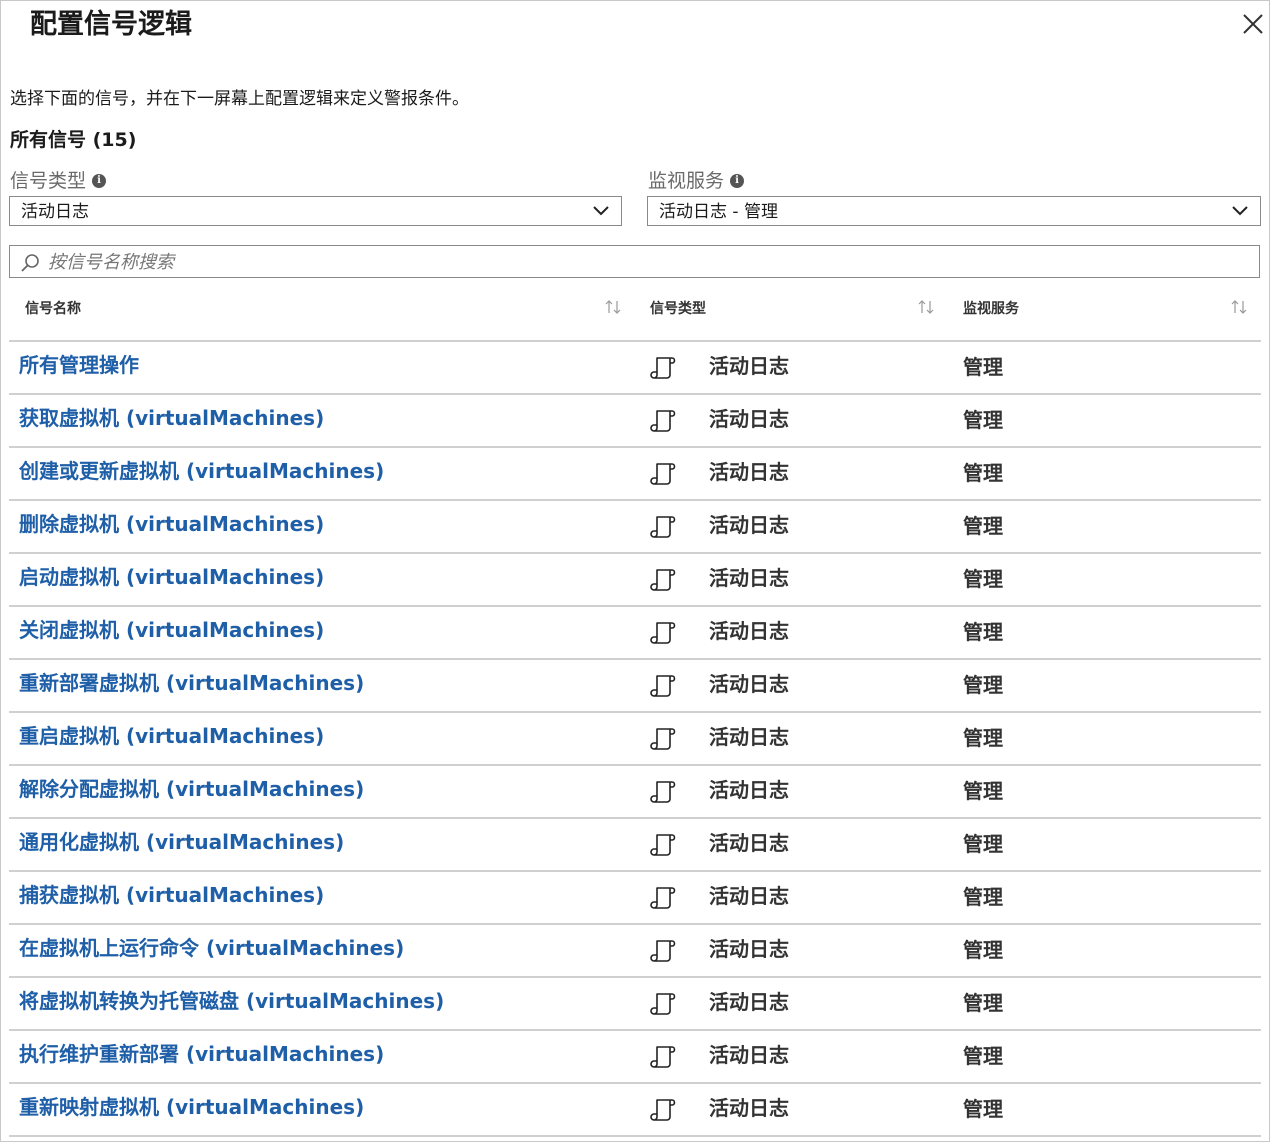 This screenshot has height=1142, width=1270. I want to click on table-row: 通用化虚拟机 (virtualMachines) 活动日志 管理, so click(635, 845).